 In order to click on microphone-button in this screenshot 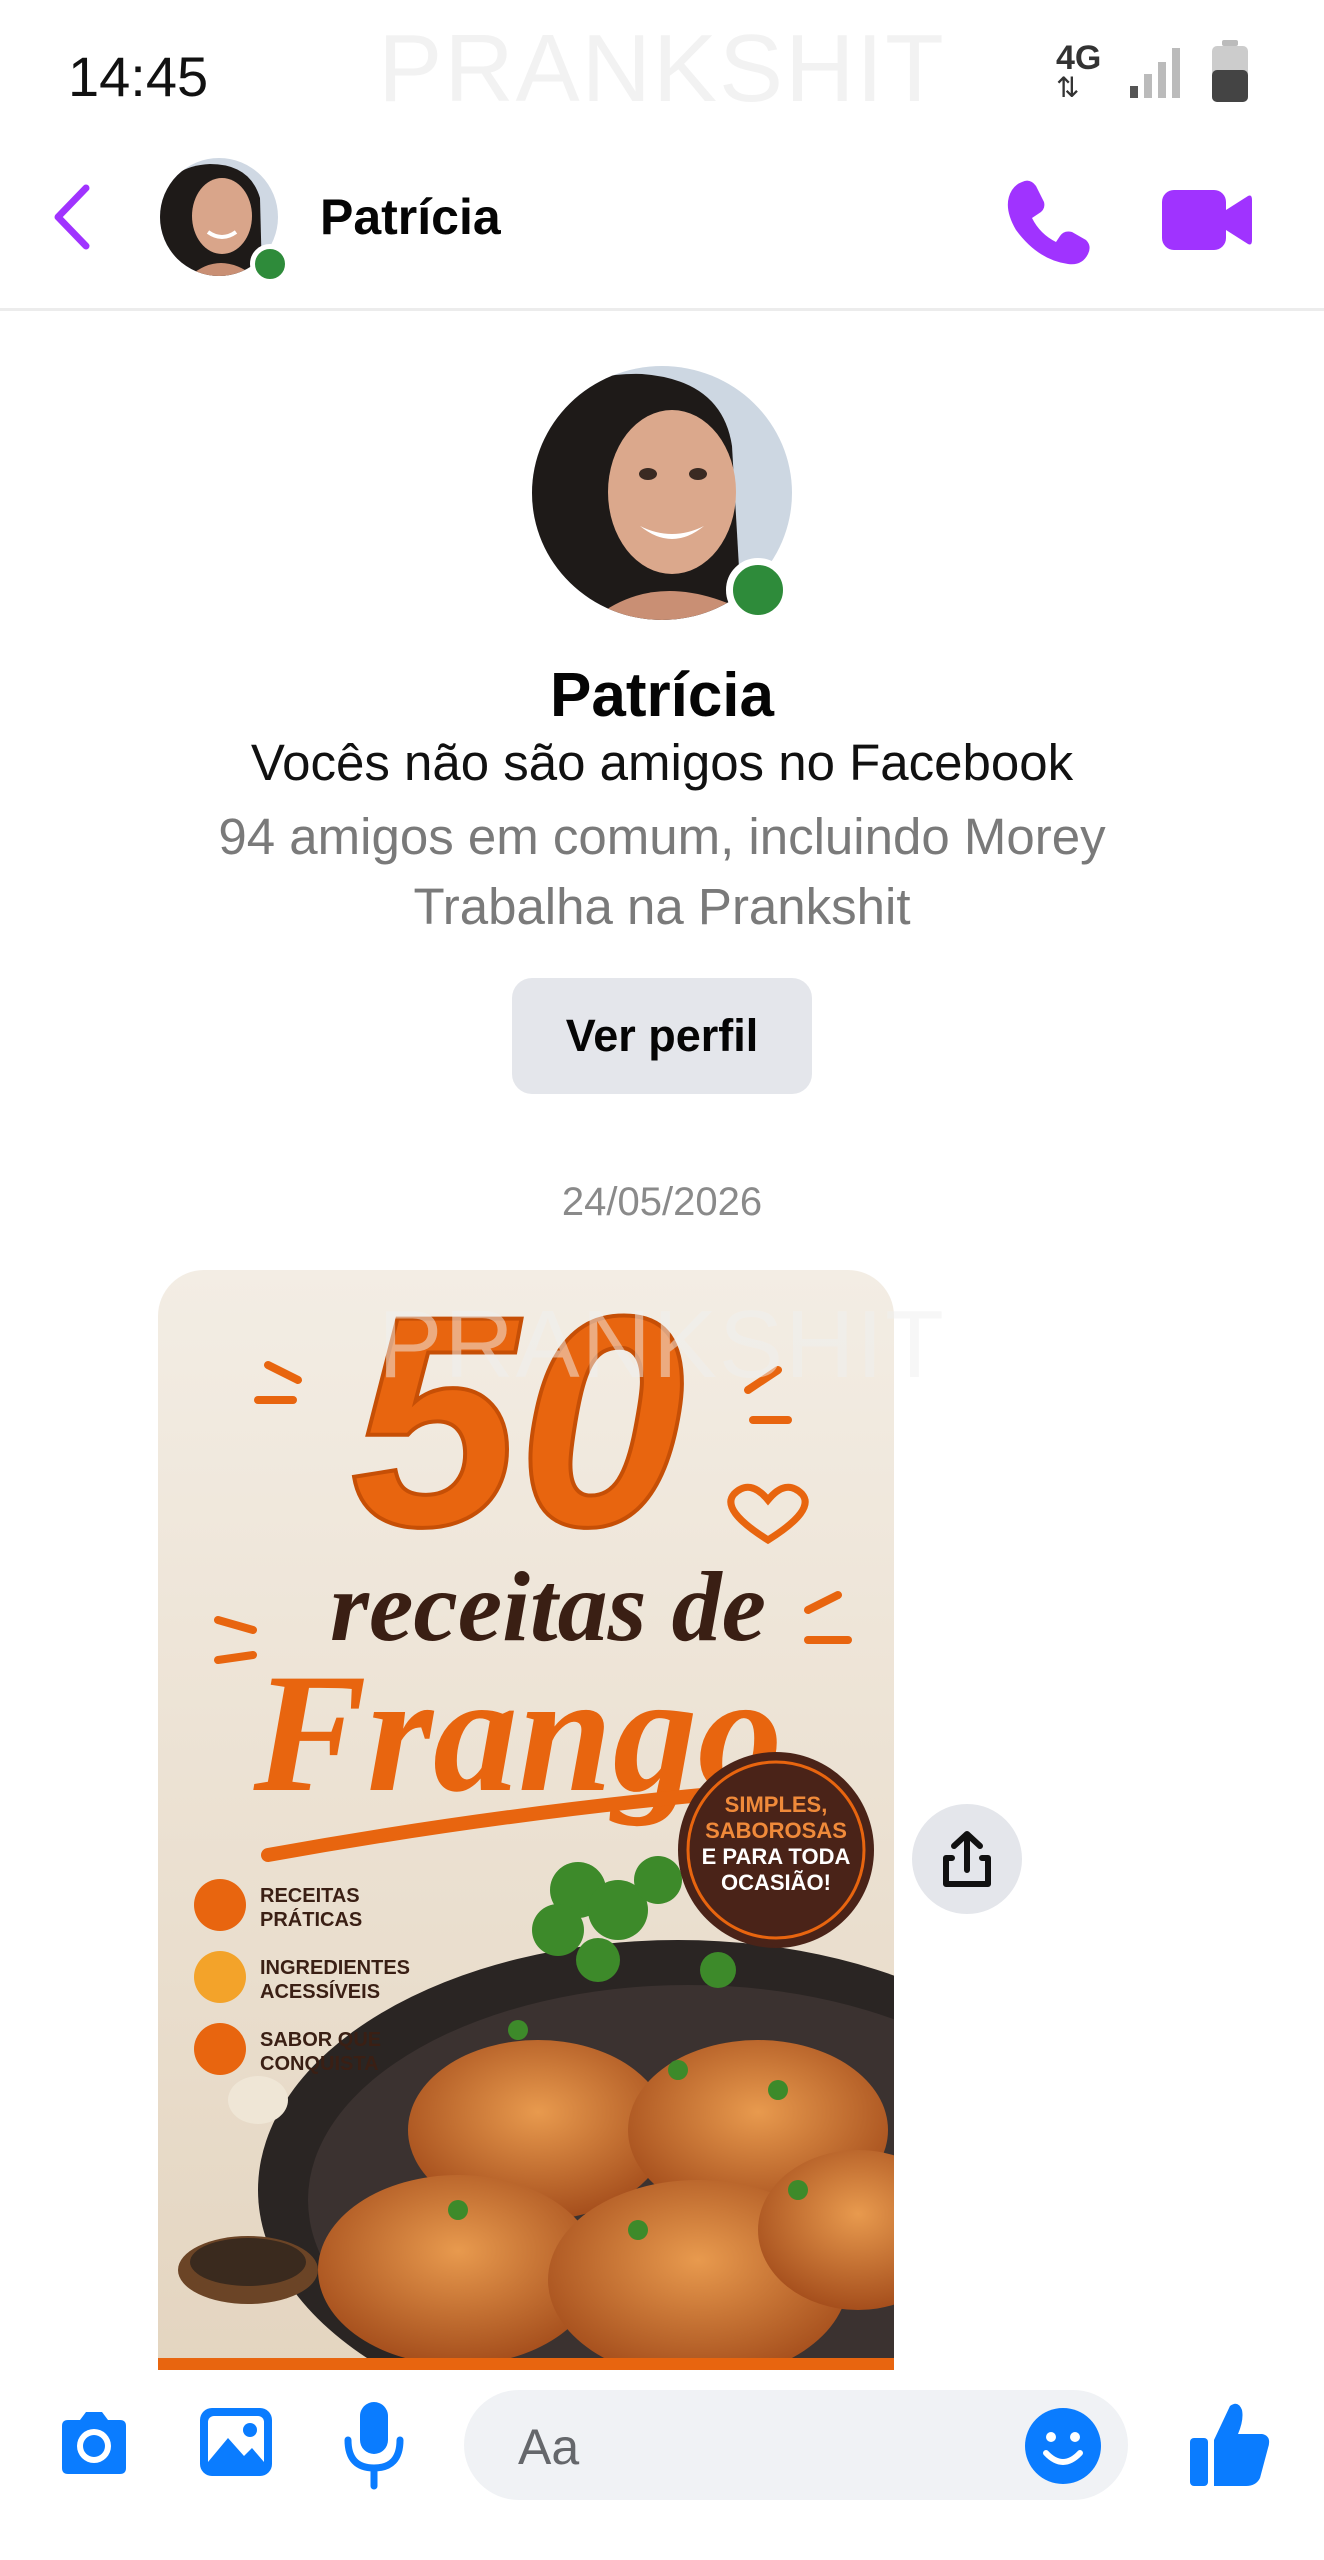, I will do `click(374, 2444)`.